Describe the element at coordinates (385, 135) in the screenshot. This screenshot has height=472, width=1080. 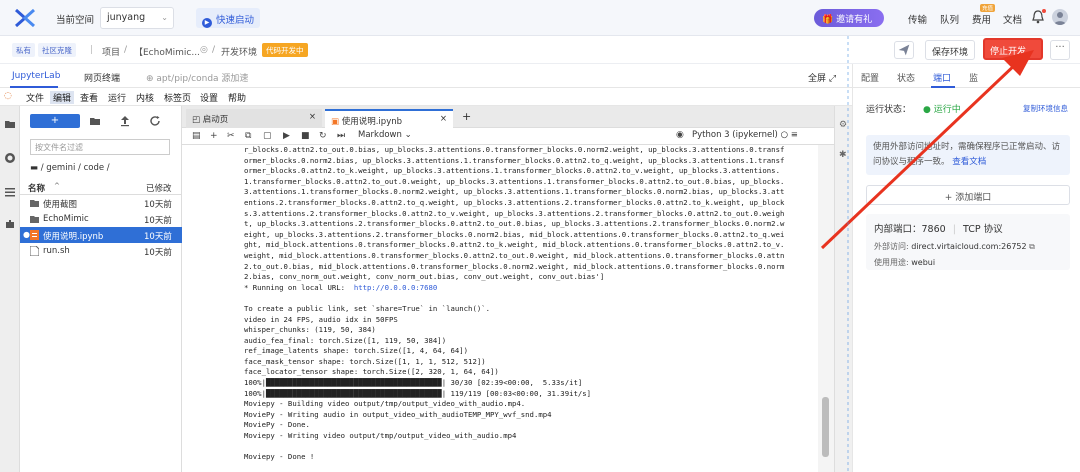
I see `cell-type-select: Markdown ⌄` at that location.